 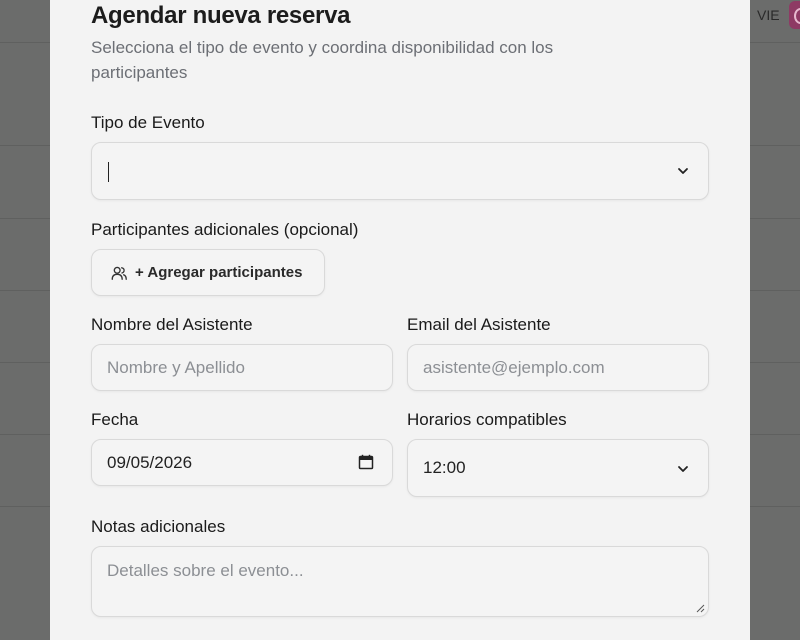 What do you see at coordinates (148, 122) in the screenshot?
I see `event-type-label: Tipo de Evento` at bounding box center [148, 122].